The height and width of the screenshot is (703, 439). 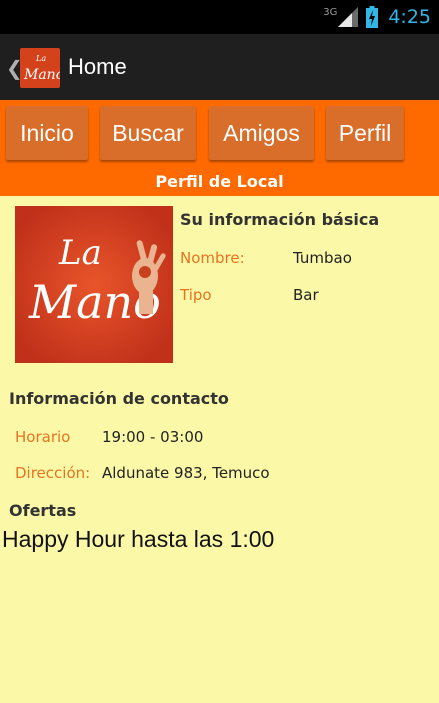 I want to click on offer-item: Happy Hour hasta las 1:00, so click(x=138, y=539).